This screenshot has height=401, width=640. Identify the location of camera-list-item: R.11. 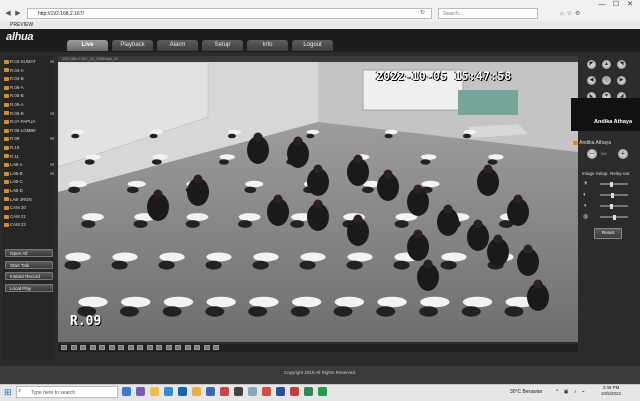
(29, 156).